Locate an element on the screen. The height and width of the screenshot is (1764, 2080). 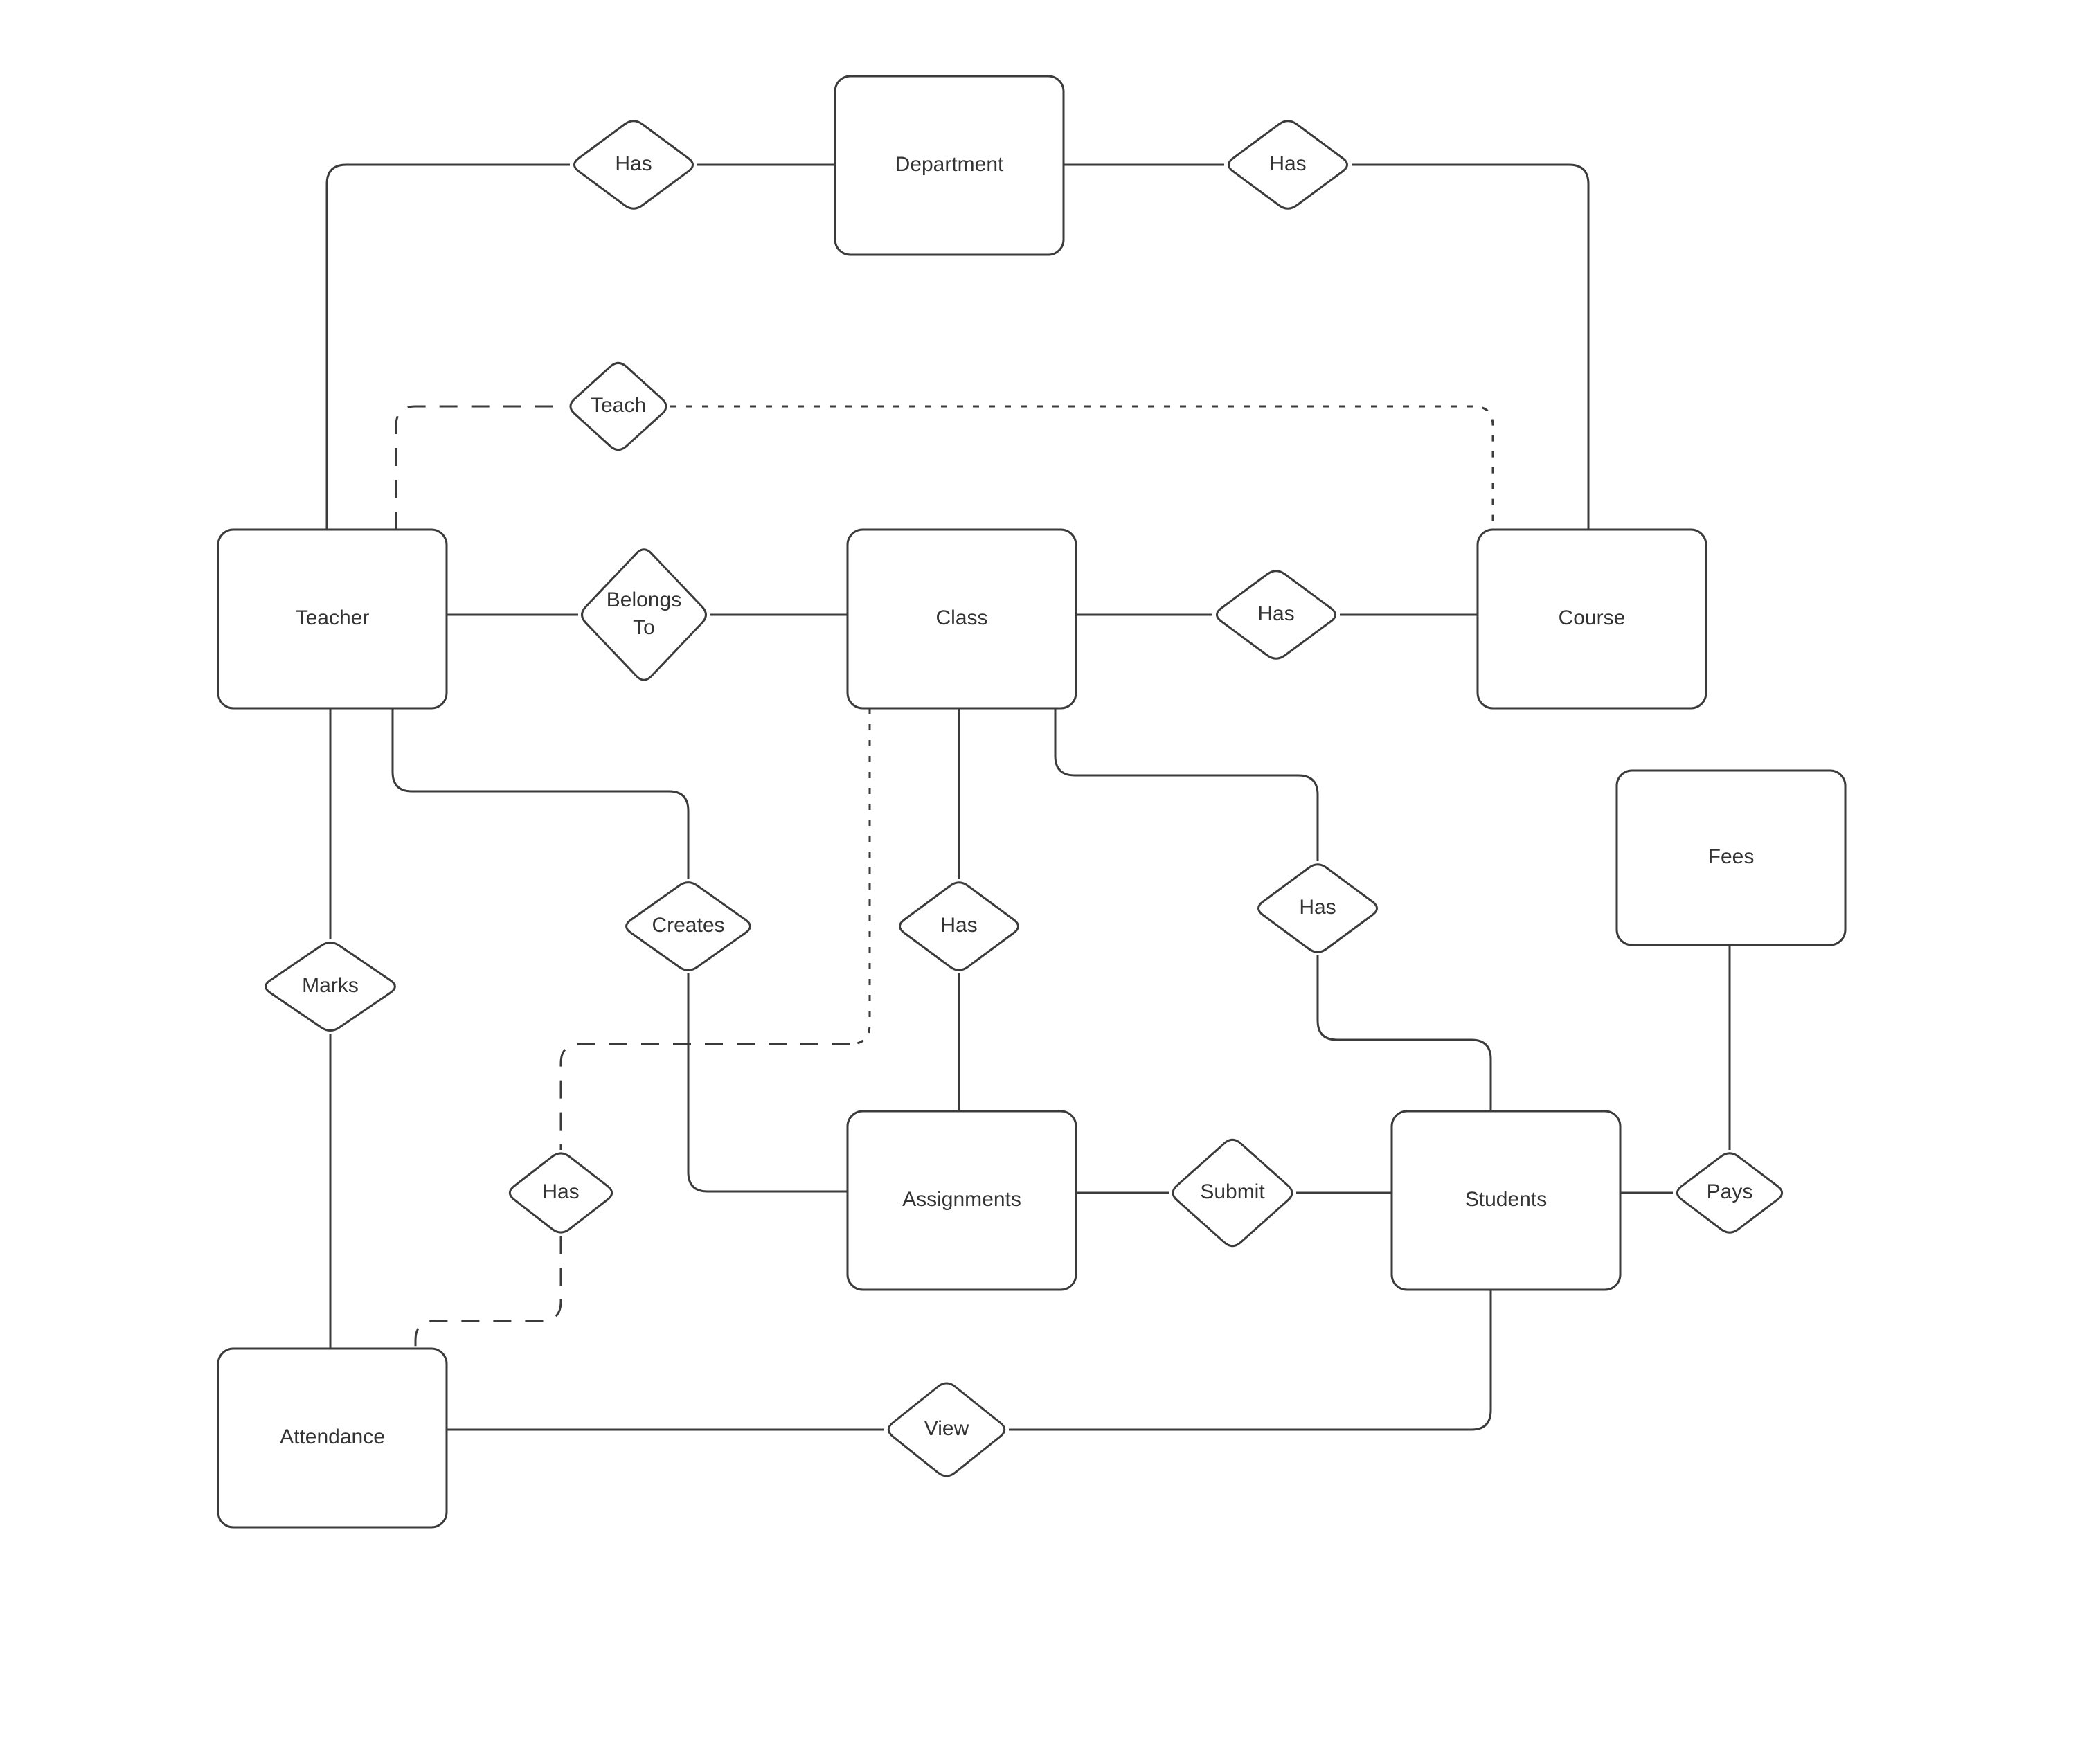
relationship-label: Submit is located at coordinates (1232, 1191).